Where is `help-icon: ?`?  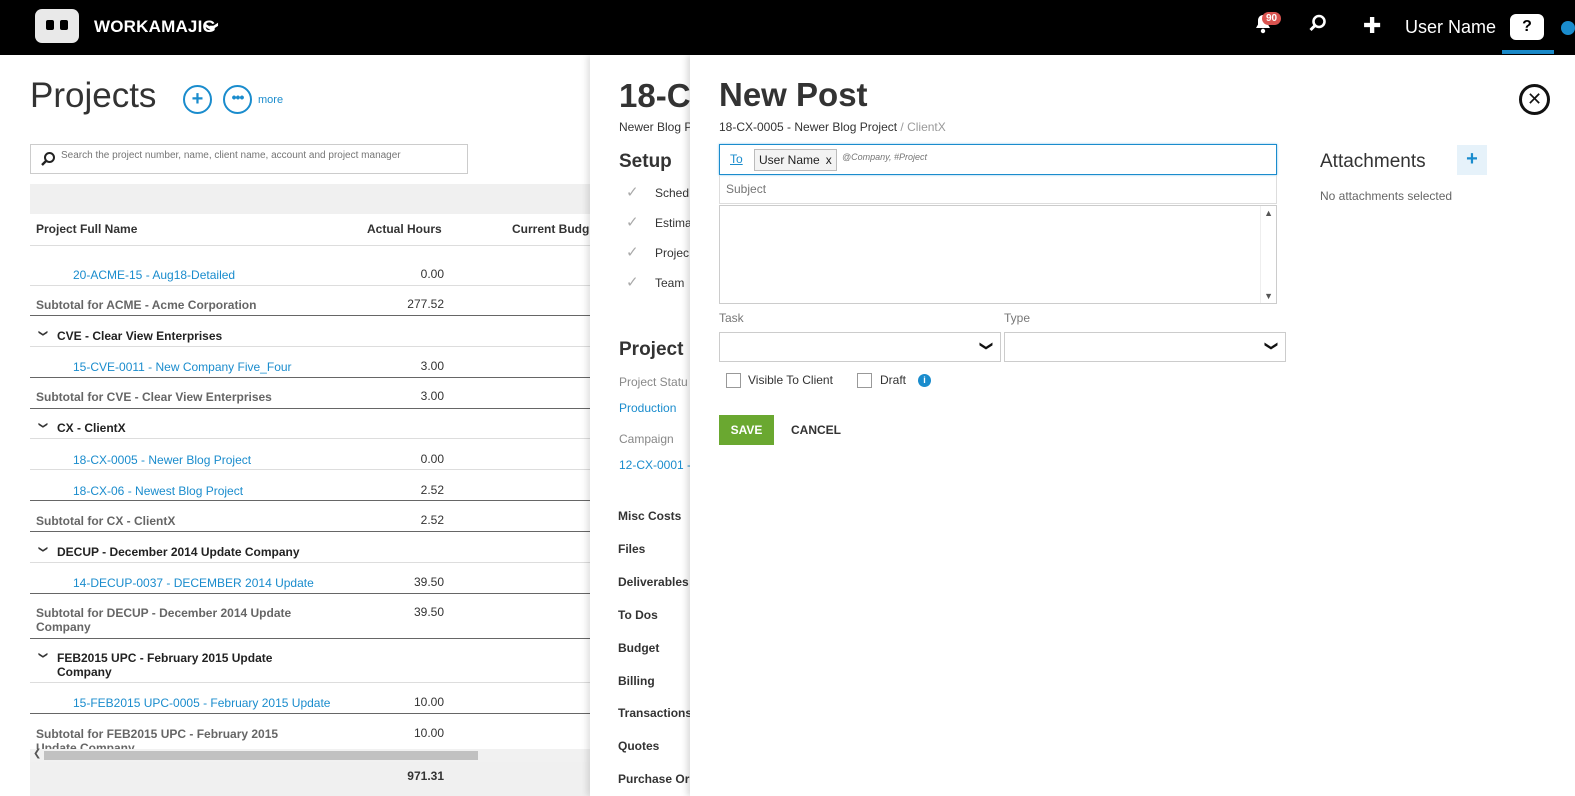
help-icon: ? is located at coordinates (1527, 27).